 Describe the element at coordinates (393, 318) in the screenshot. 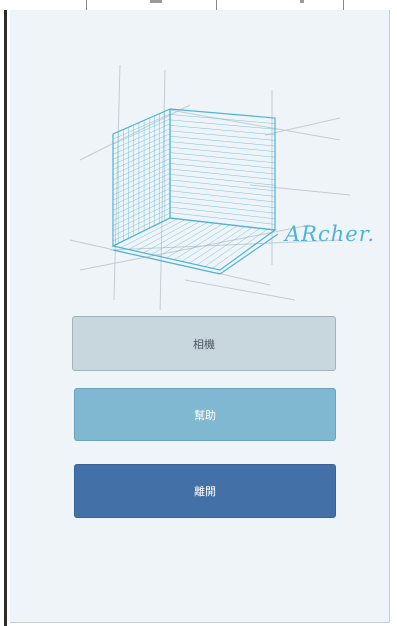

I see `right-bezel` at that location.